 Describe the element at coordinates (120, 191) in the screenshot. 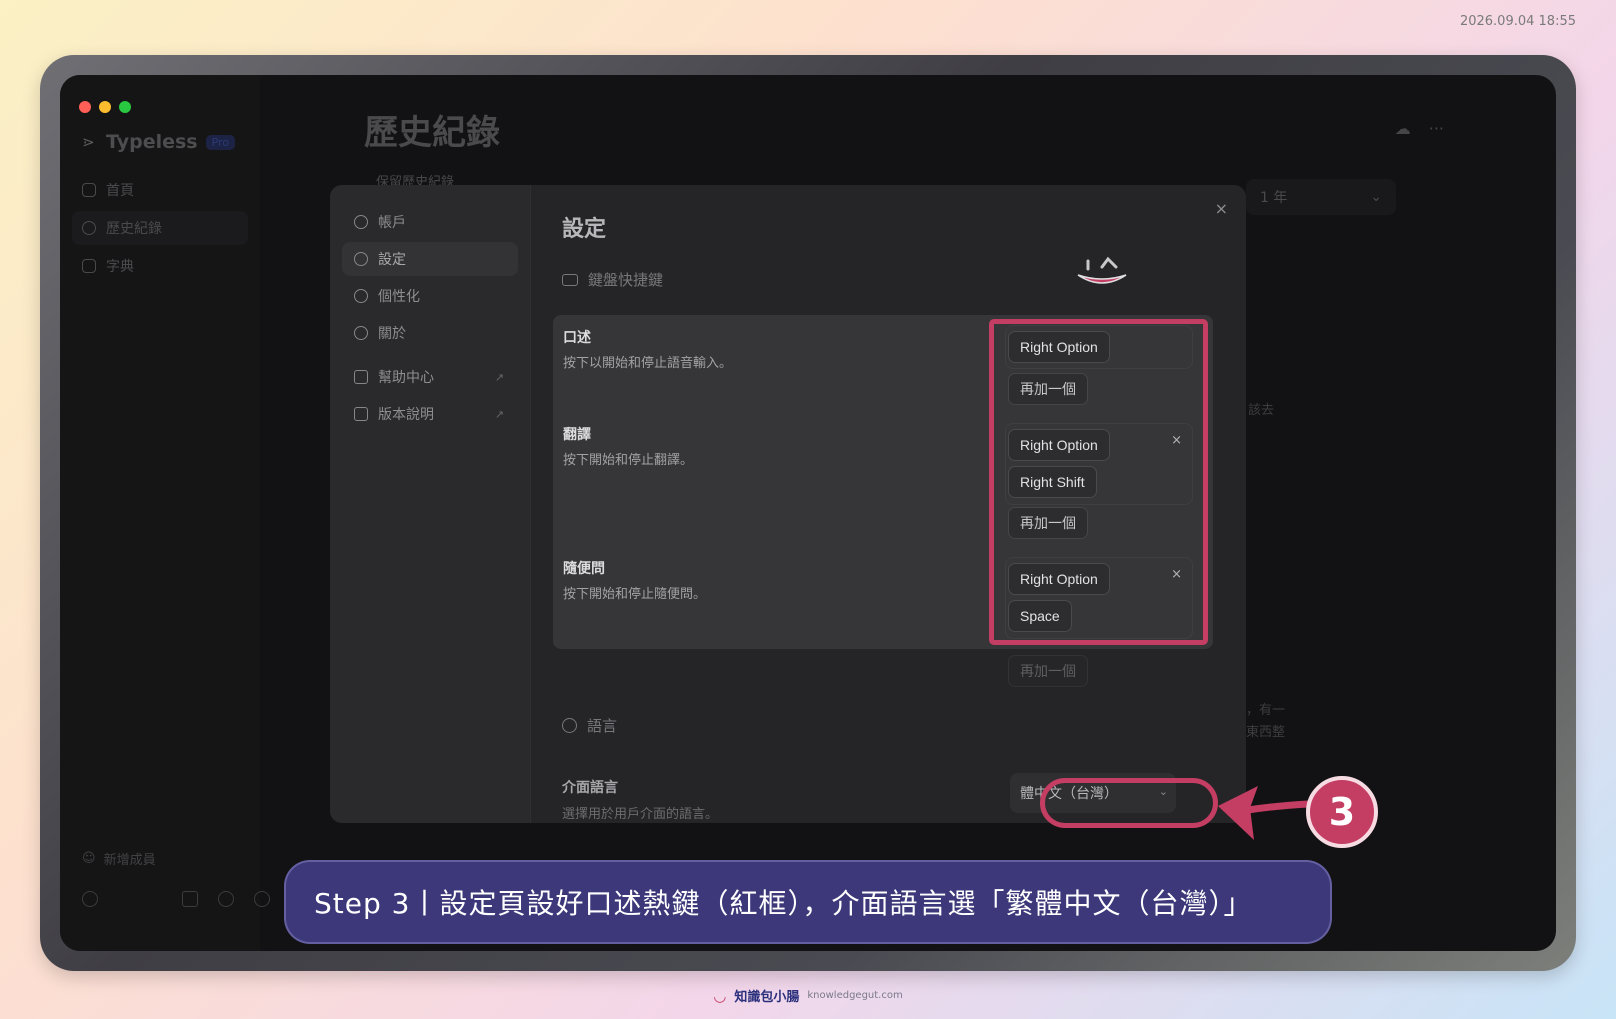

I see `nav-item-label: 首頁` at that location.